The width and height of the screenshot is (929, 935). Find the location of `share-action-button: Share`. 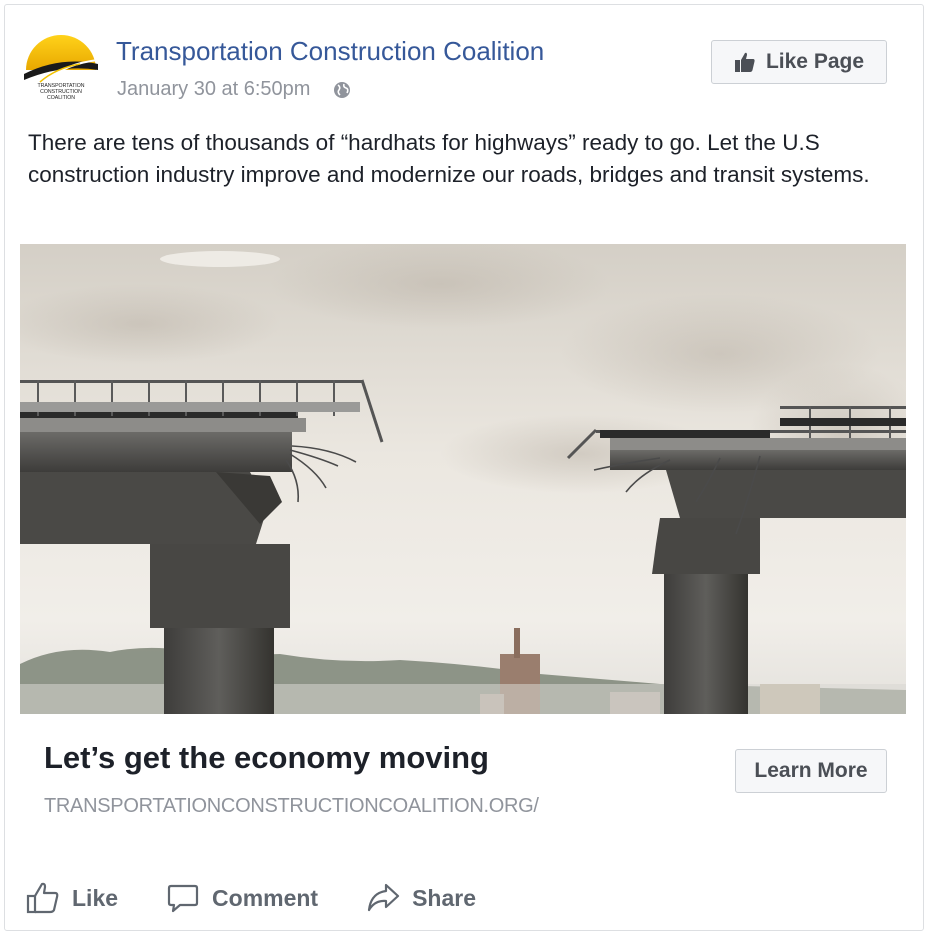

share-action-button: Share is located at coordinates (421, 898).